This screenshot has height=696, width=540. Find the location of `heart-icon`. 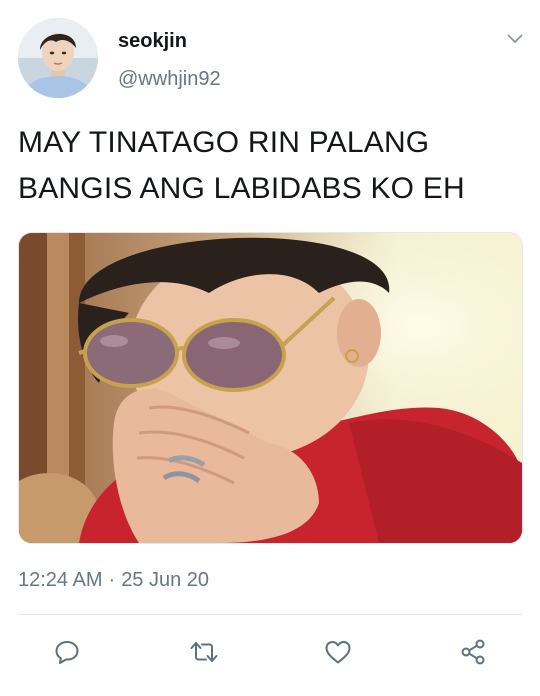

heart-icon is located at coordinates (338, 652).